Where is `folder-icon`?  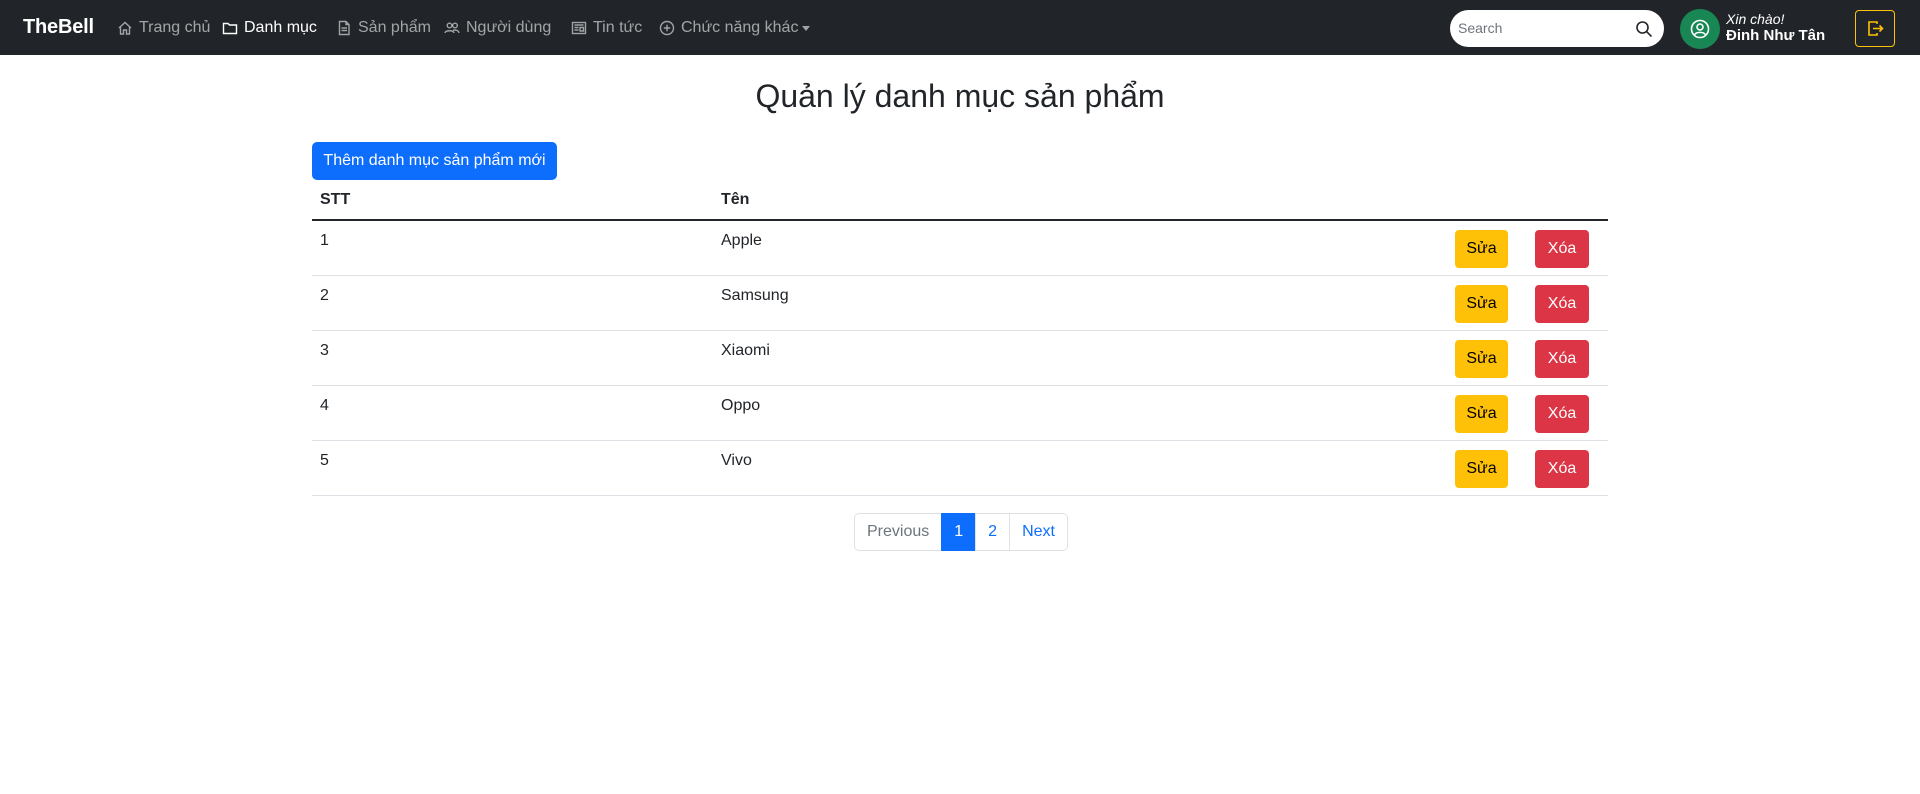 folder-icon is located at coordinates (230, 28).